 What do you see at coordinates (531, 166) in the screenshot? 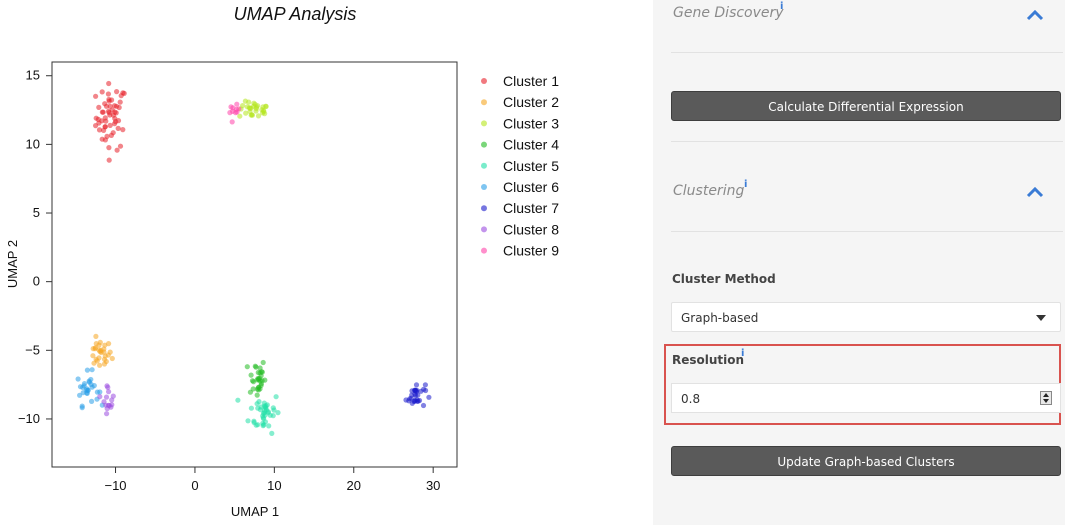
I see `legend-label: Cluster 5` at bounding box center [531, 166].